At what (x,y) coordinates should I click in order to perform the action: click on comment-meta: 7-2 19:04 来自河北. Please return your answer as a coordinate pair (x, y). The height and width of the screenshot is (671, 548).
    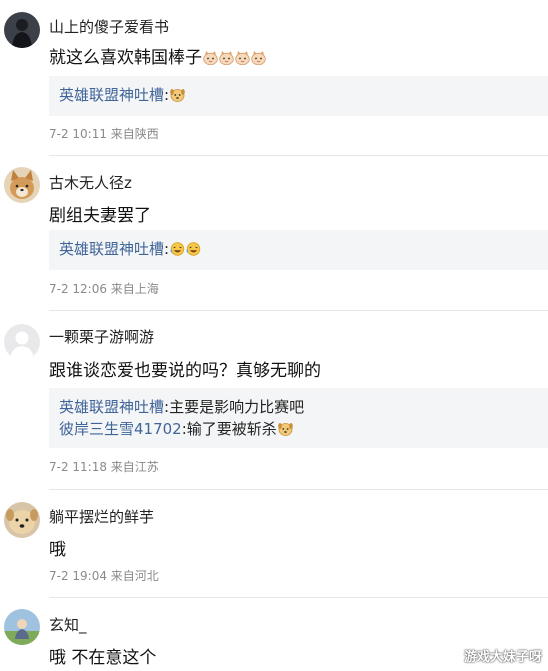
    Looking at the image, I should click on (104, 576).